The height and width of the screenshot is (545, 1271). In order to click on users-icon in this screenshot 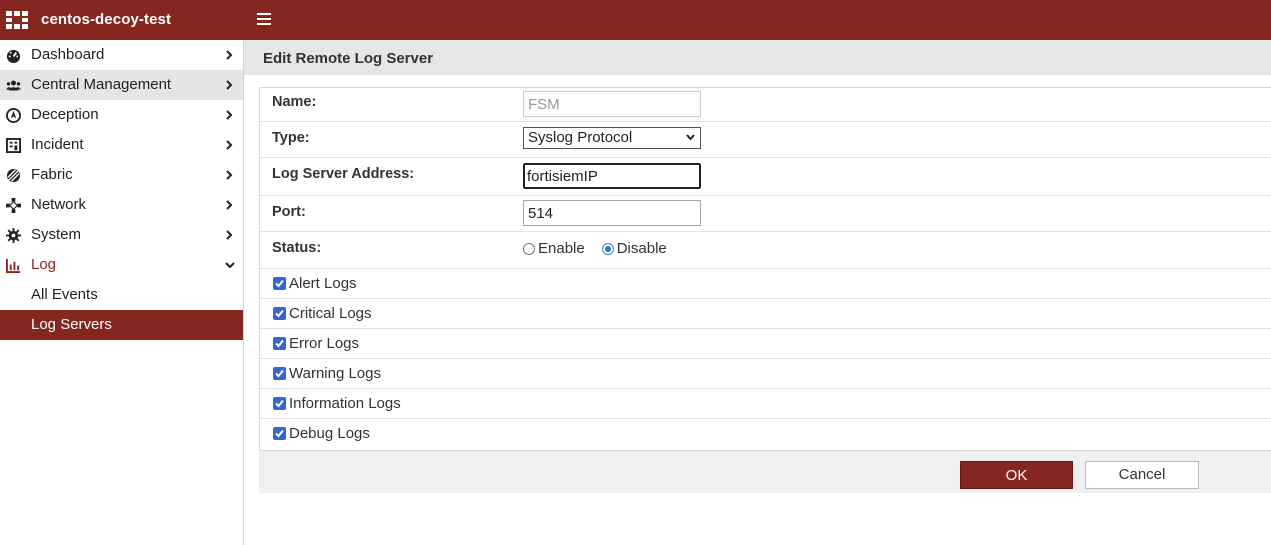, I will do `click(13, 85)`.